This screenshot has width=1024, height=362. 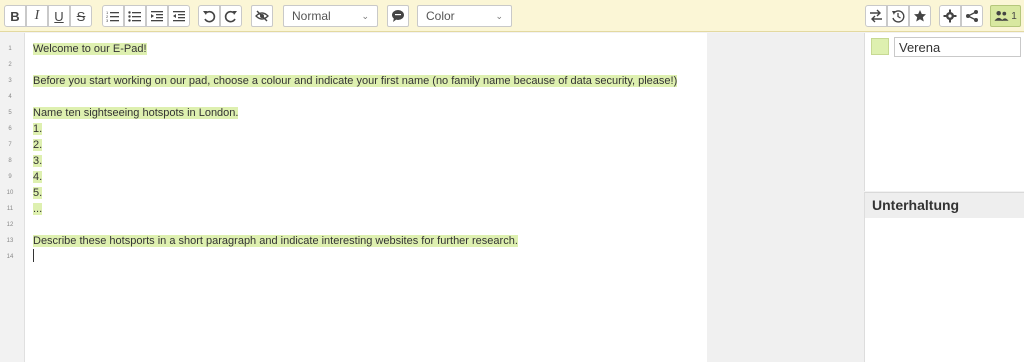 I want to click on import-export-icon, so click(x=876, y=16).